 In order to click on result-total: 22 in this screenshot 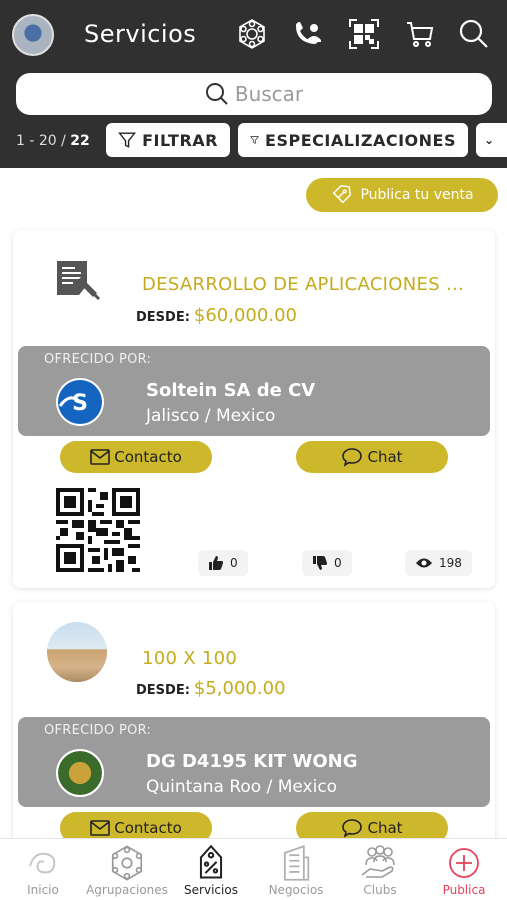, I will do `click(80, 141)`.